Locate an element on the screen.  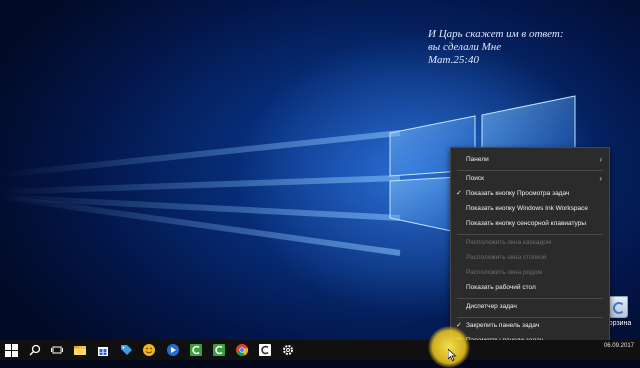
chrome-icon is located at coordinates (242, 350).